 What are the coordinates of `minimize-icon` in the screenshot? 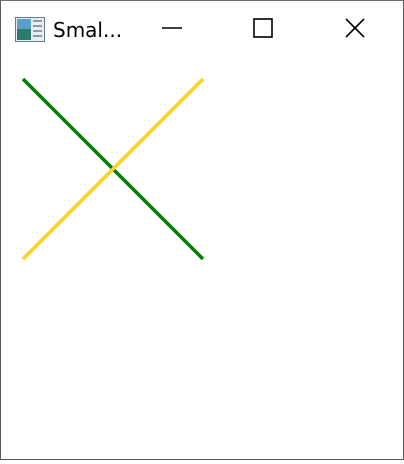 It's located at (172, 30).